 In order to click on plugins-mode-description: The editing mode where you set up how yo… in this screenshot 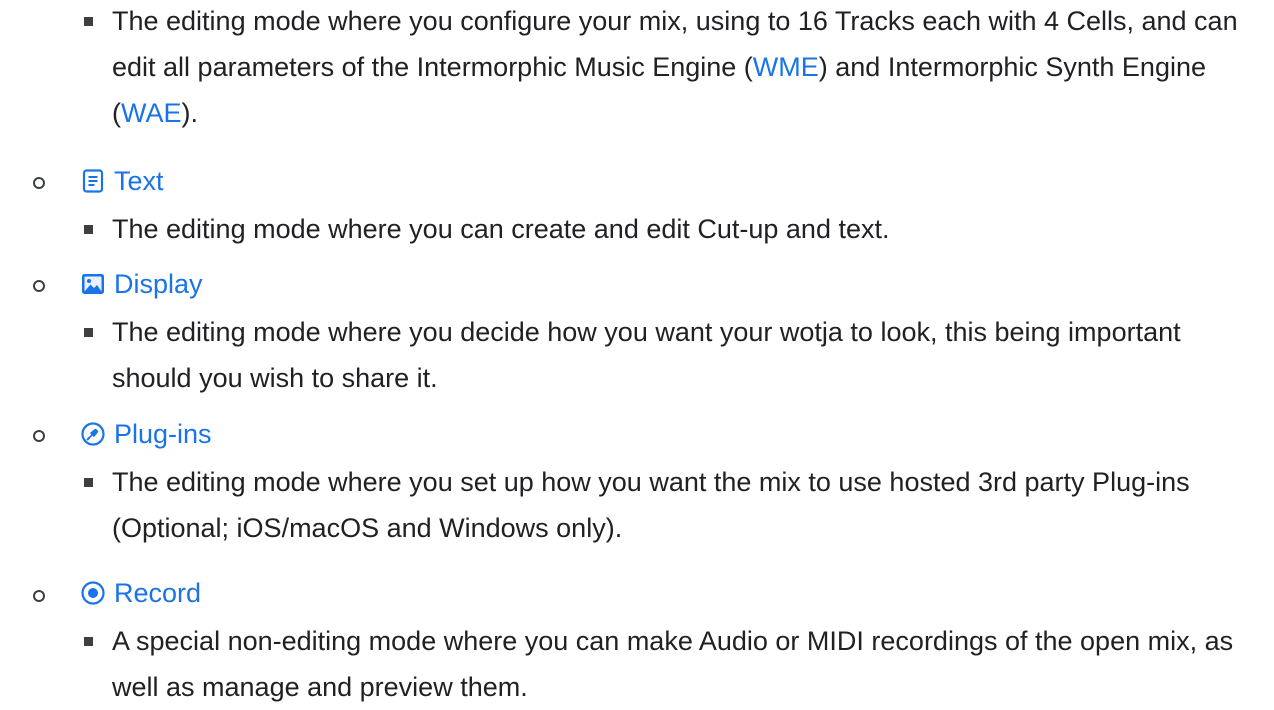, I will do `click(651, 505)`.